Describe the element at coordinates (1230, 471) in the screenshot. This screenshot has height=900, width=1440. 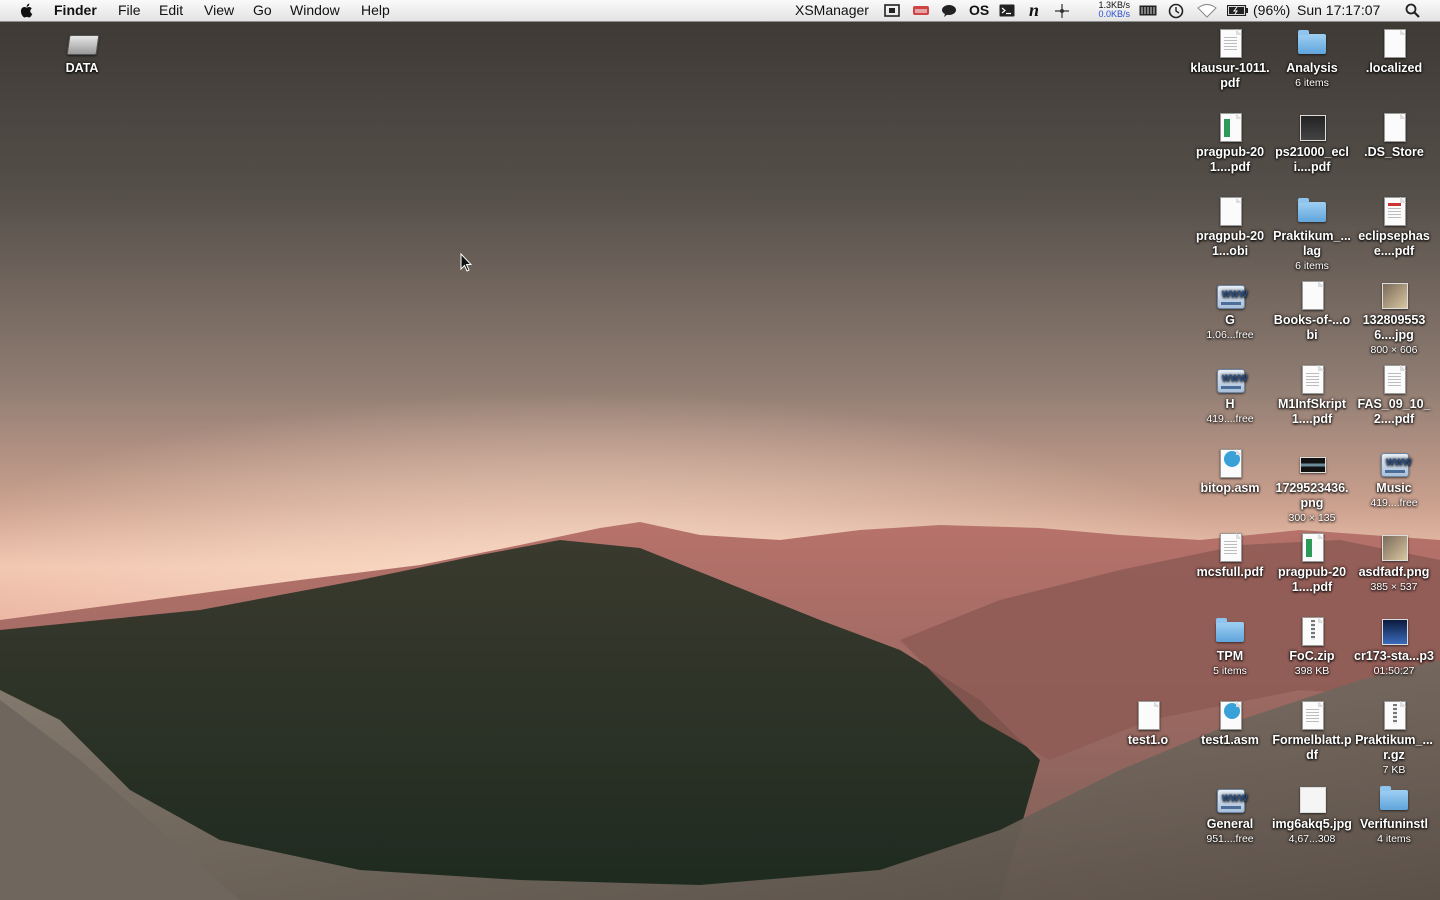
I see `desktop-icon-bitop-asm: bitop.asm` at that location.